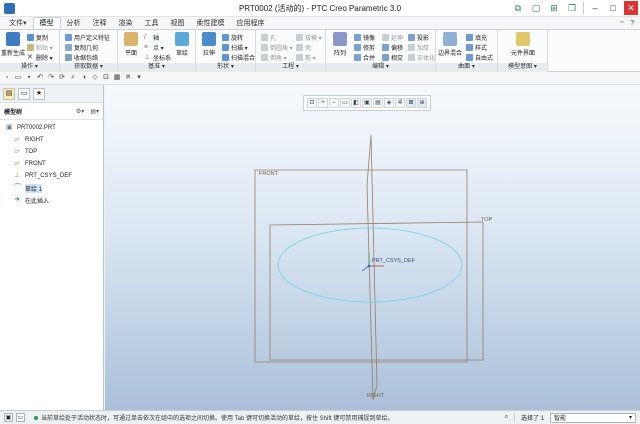  Describe the element at coordinates (81, 57) in the screenshot. I see `shrinkwrap-button: 收缩包络` at that location.